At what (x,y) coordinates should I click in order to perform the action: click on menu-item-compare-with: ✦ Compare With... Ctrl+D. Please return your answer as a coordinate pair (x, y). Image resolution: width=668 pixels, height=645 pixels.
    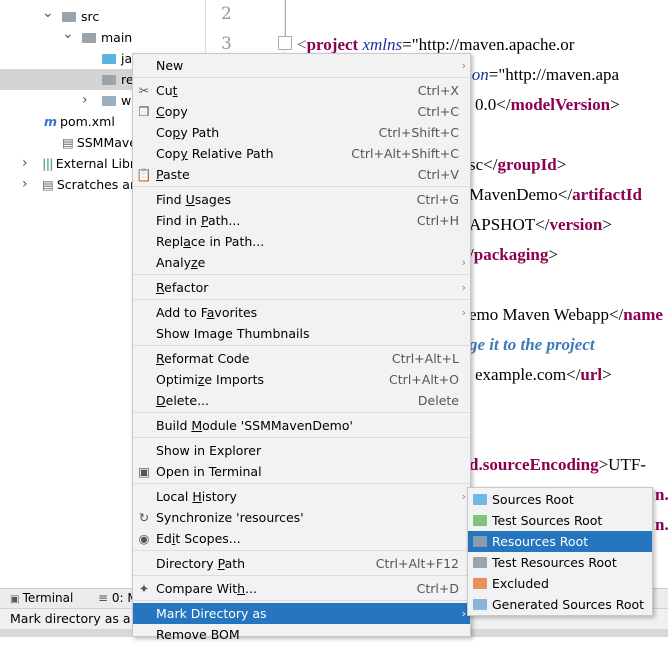
    Looking at the image, I should click on (301, 588).